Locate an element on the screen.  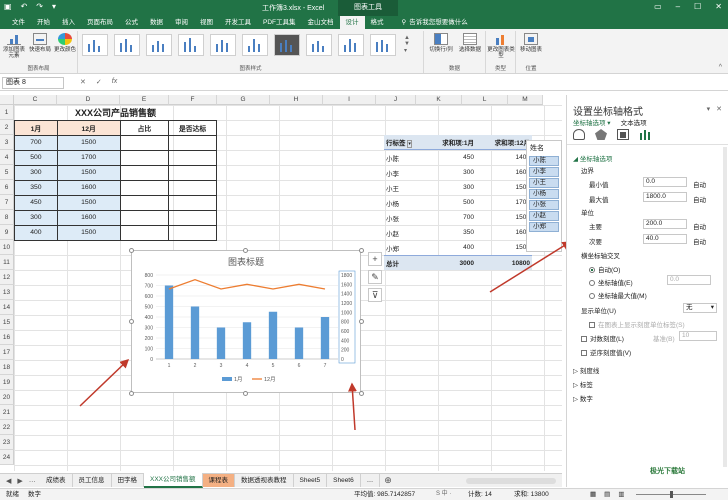
pivot-header-jan: 求和项:1月 is located at coordinates (448, 142).